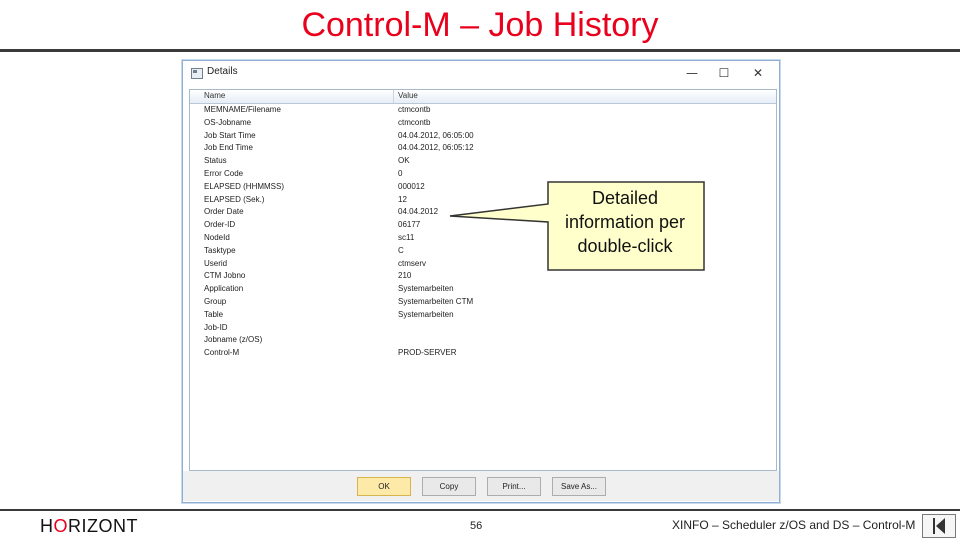 The height and width of the screenshot is (540, 960). I want to click on brand-letter-h: H, so click(47, 526).